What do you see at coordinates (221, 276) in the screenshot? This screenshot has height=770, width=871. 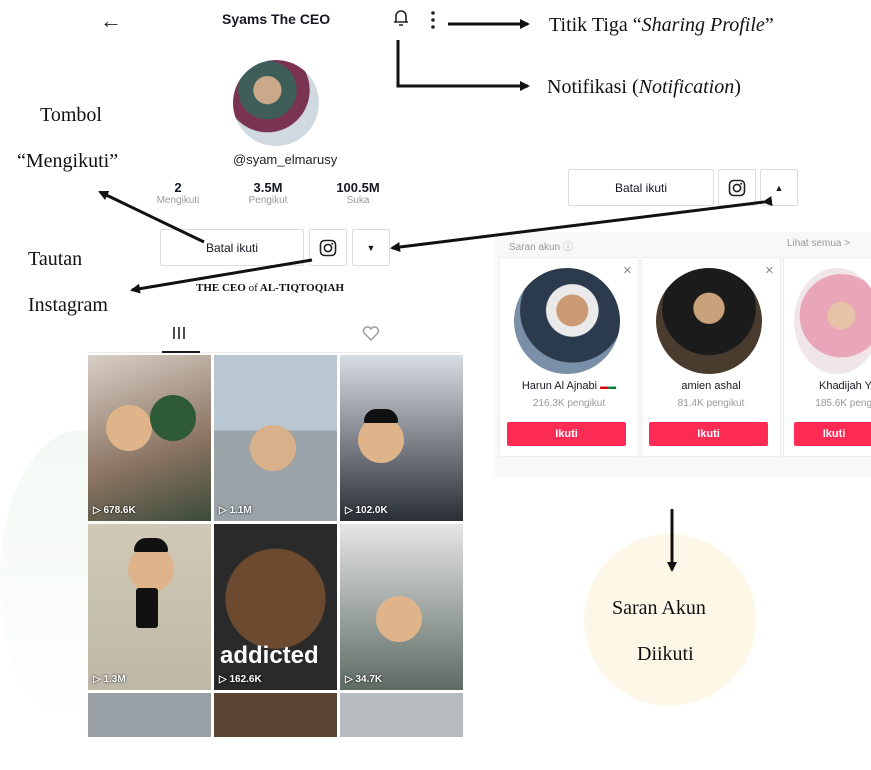 I see `arrow-instagram` at bounding box center [221, 276].